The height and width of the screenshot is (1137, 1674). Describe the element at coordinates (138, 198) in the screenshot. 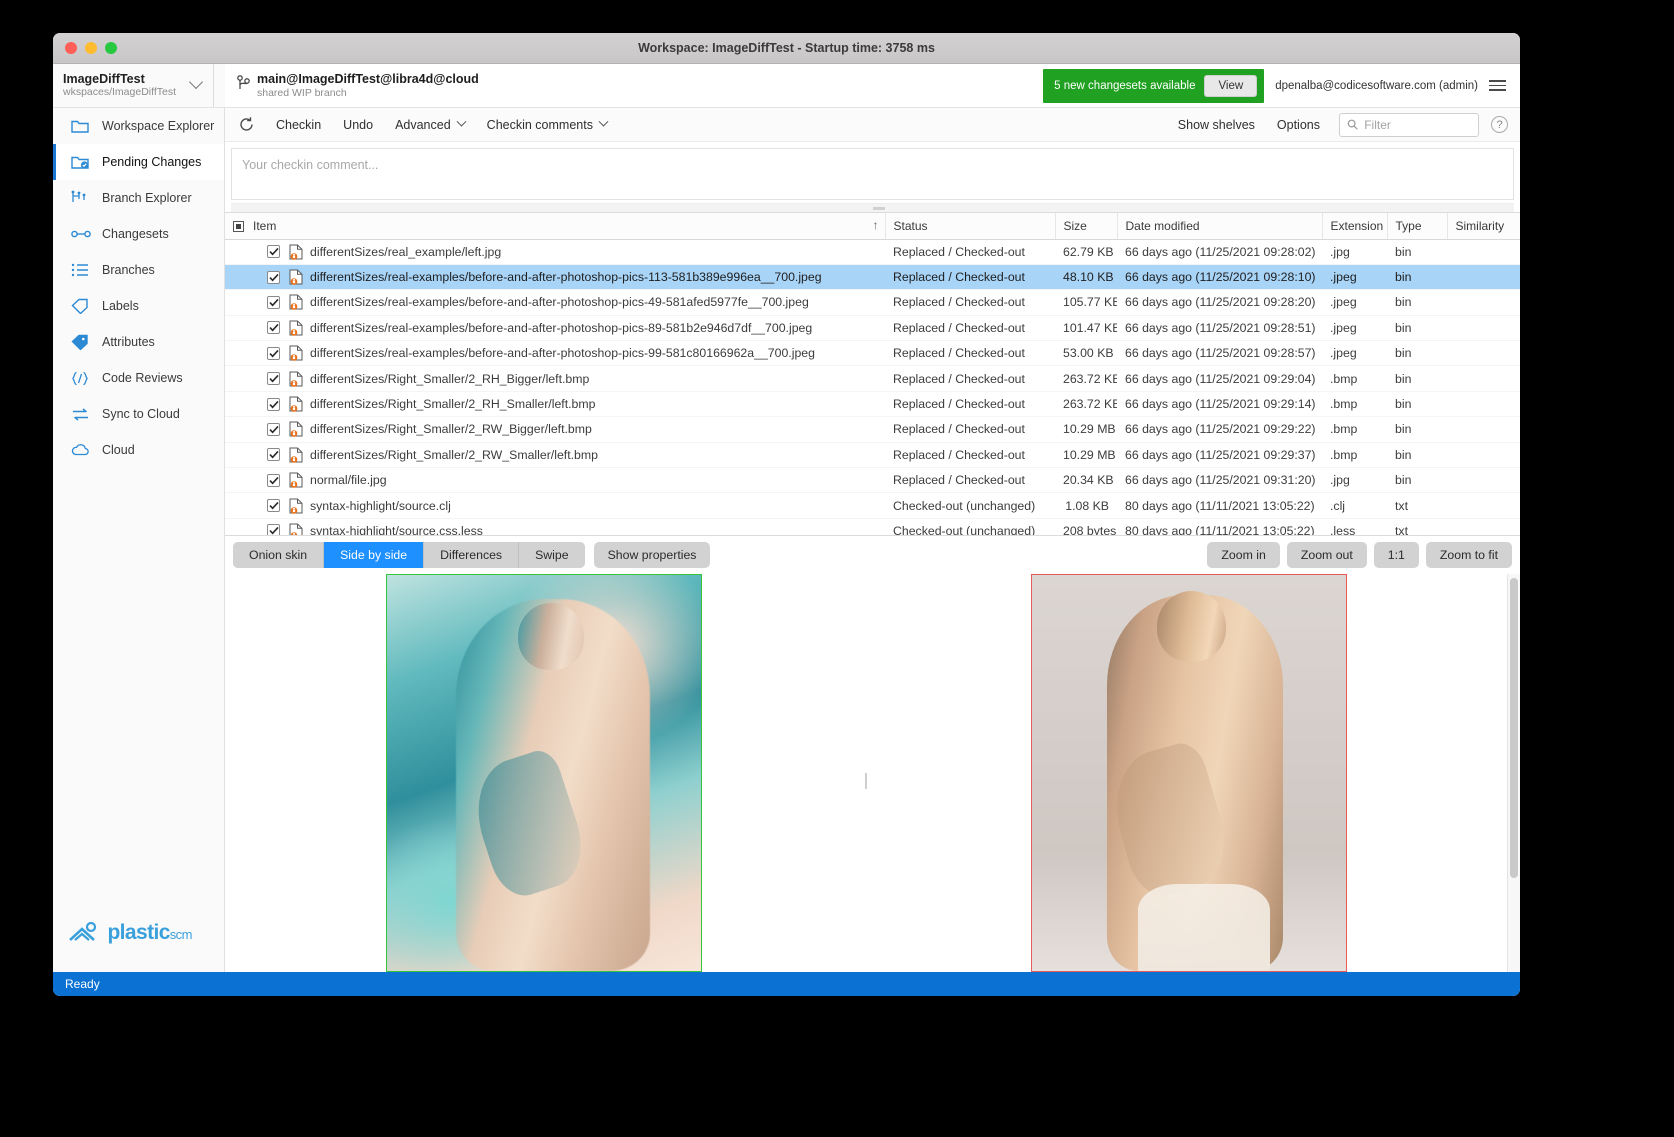

I see `sidebar-item-branch-explorer: Branch Explorer` at that location.